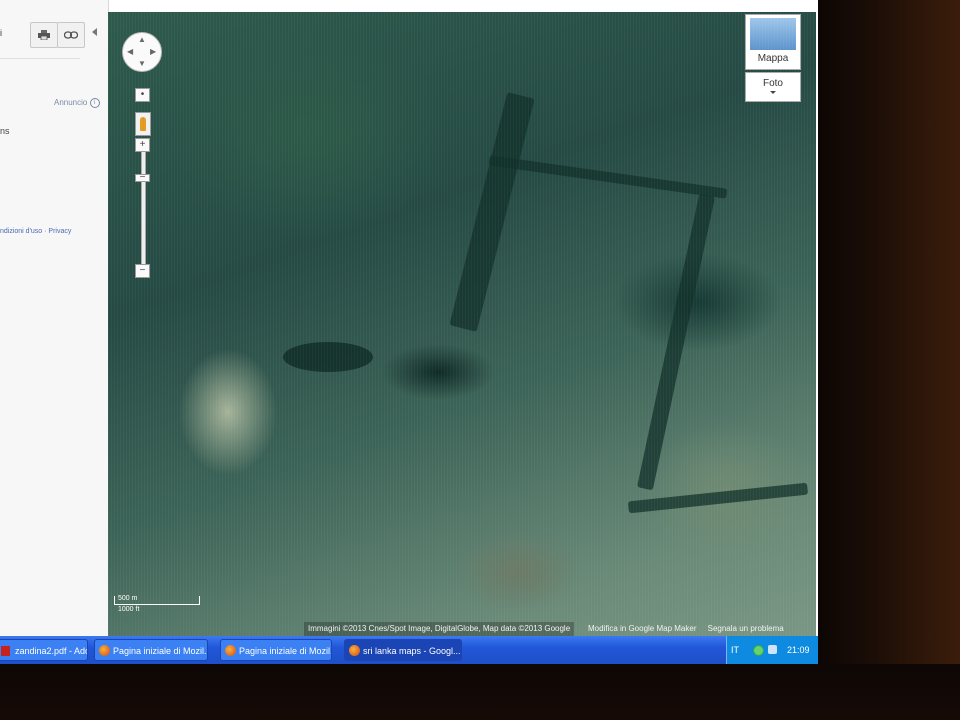 The height and width of the screenshot is (720, 960). Describe the element at coordinates (772, 83) in the screenshot. I see `photo-label: Foto` at that location.